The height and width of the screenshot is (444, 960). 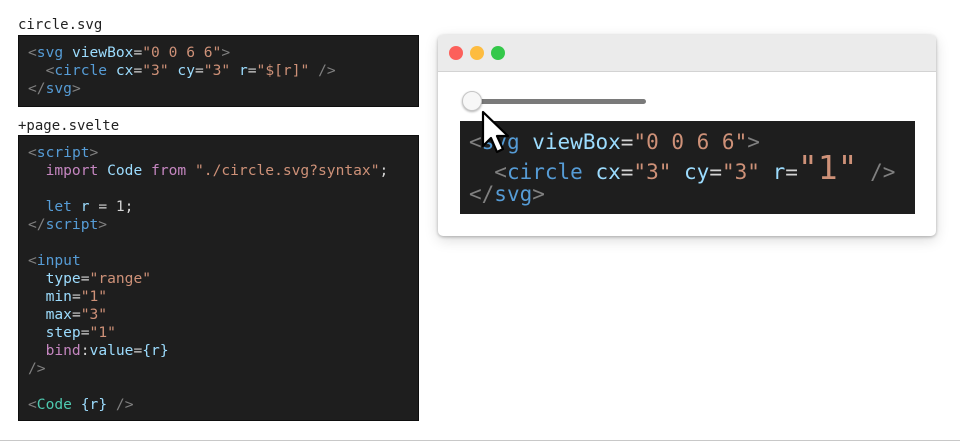 What do you see at coordinates (217, 170) in the screenshot?
I see `code-line: import Code from "./circle.svg?syntax";` at bounding box center [217, 170].